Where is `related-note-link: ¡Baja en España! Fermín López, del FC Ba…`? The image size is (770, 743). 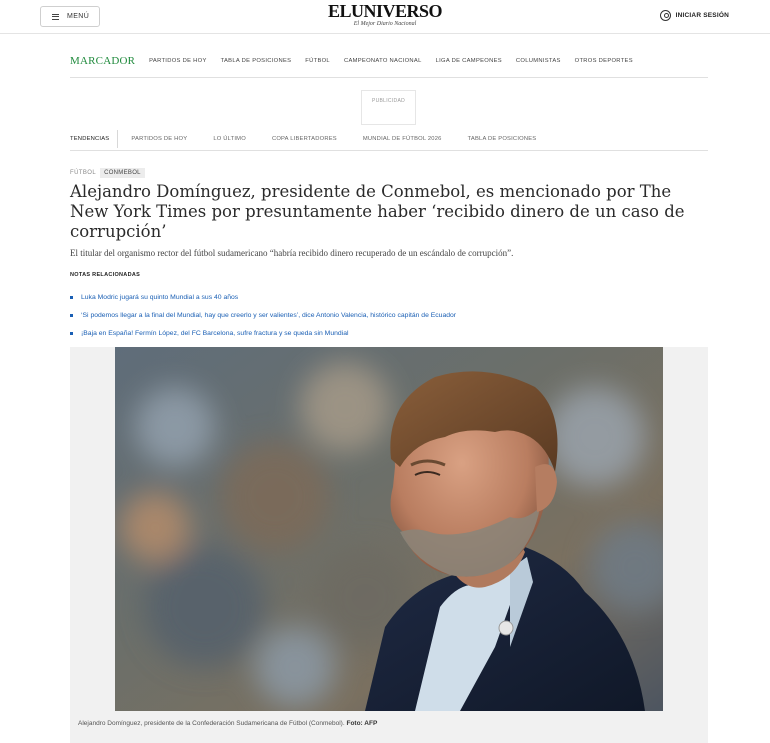 related-note-link: ¡Baja en España! Fermín López, del FC Ba… is located at coordinates (215, 333).